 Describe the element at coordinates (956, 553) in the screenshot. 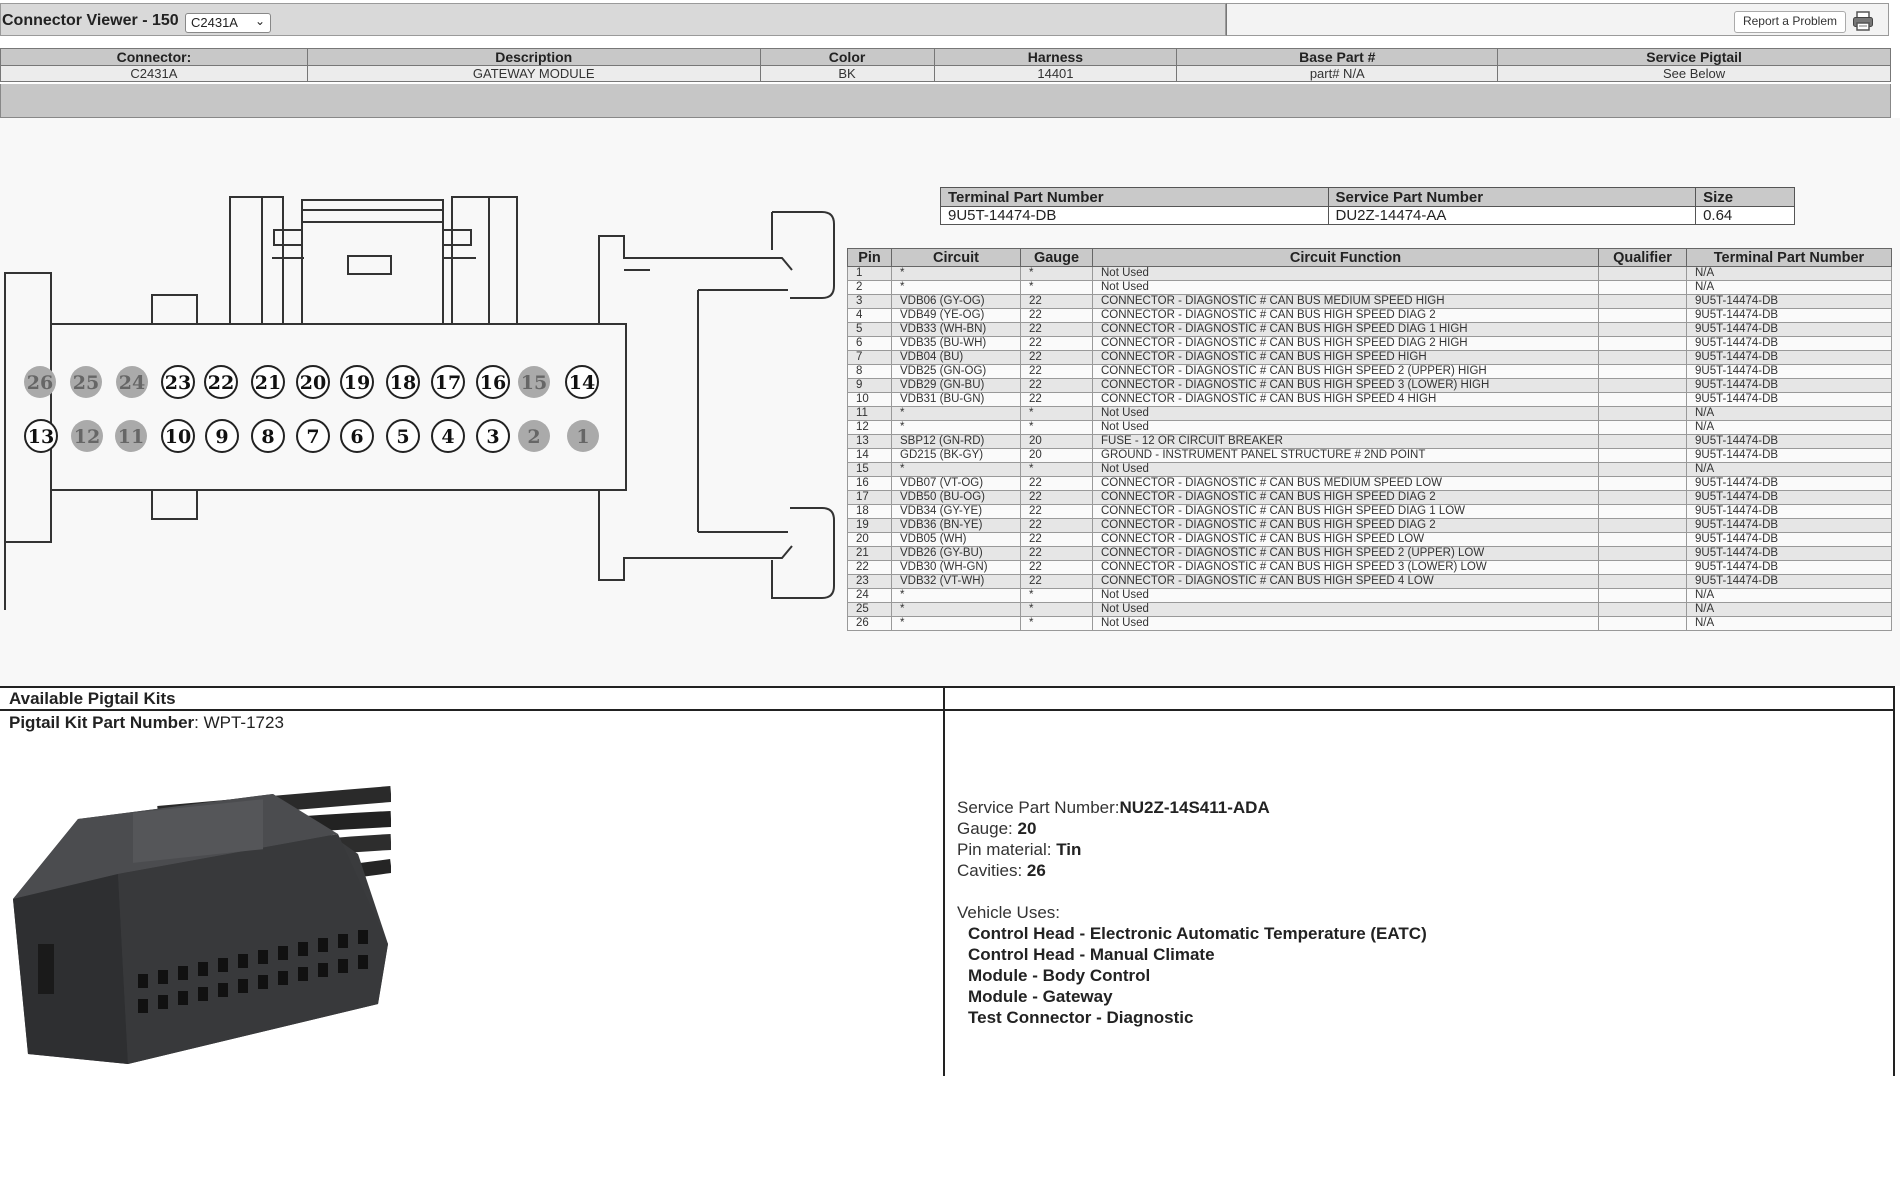

I see `circuit-cell: VDB26 (GY-BU)` at that location.